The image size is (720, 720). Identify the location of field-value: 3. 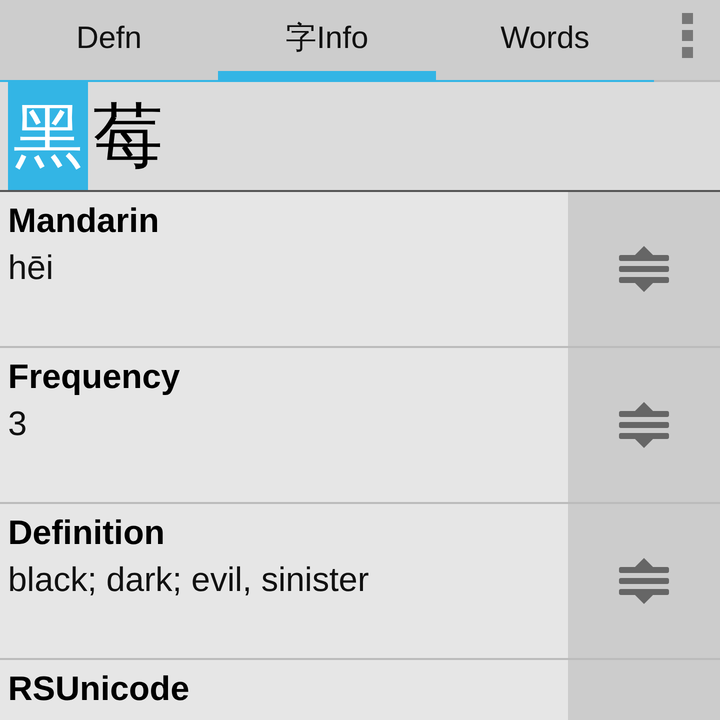
(17, 424).